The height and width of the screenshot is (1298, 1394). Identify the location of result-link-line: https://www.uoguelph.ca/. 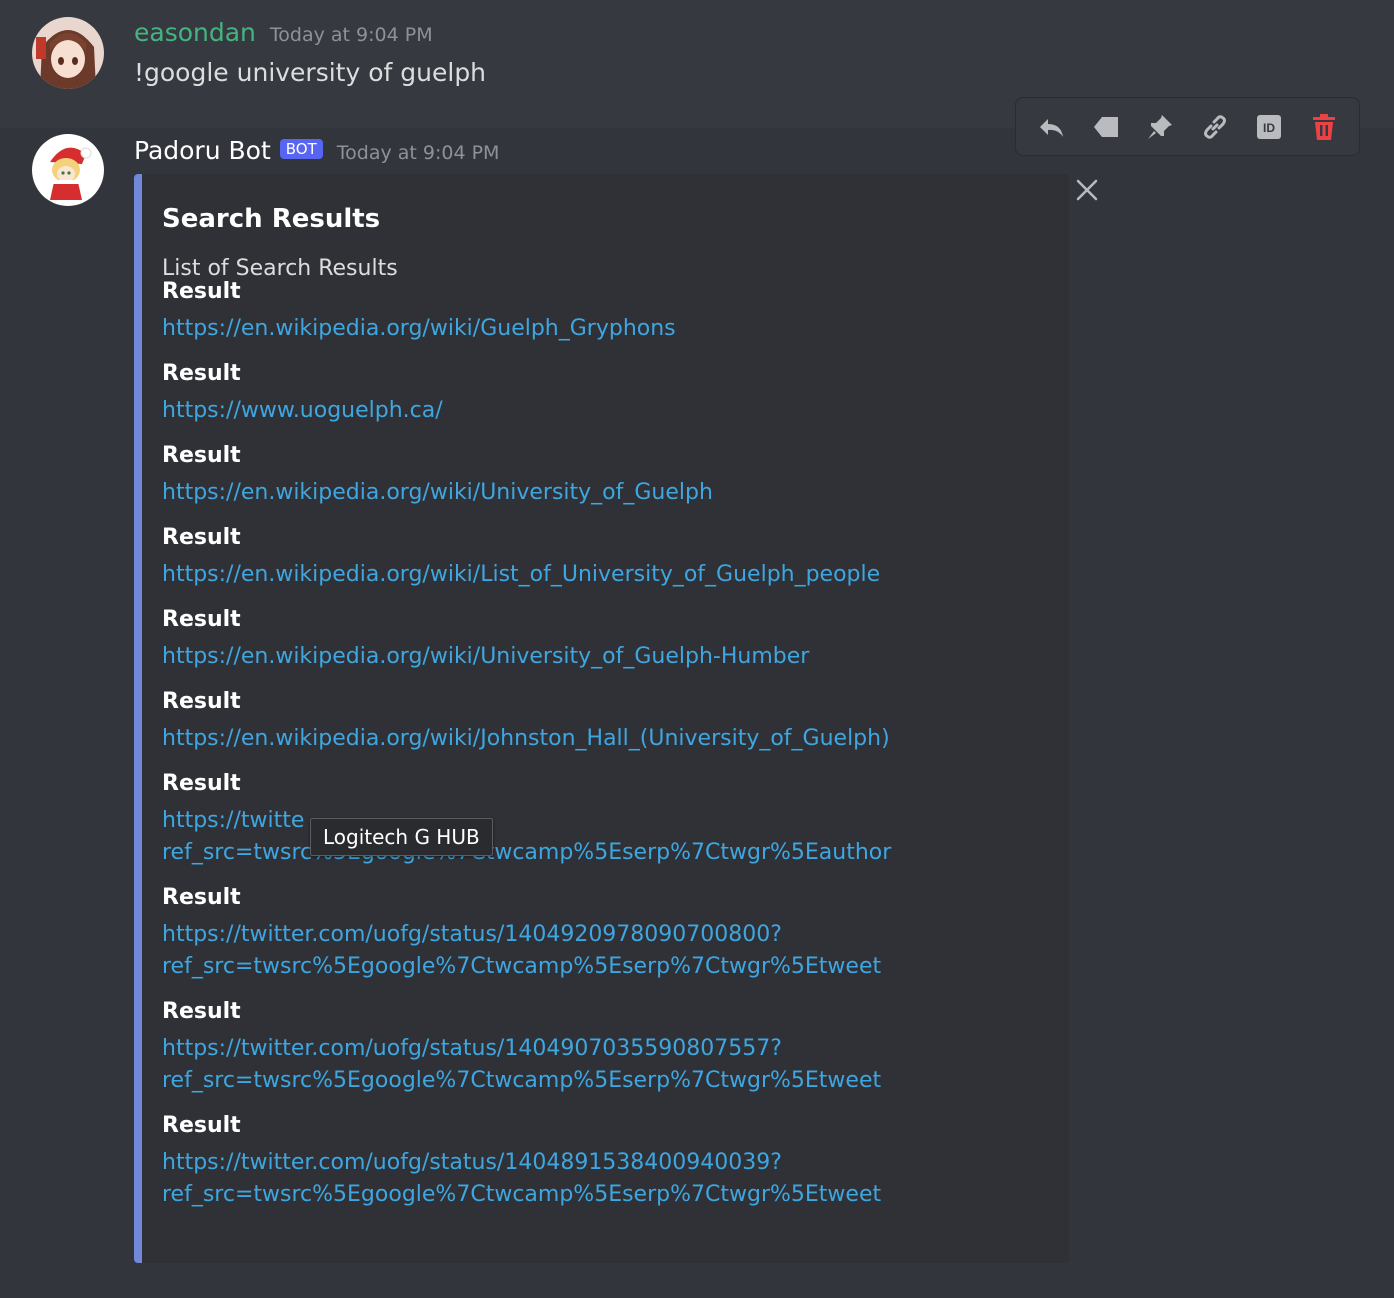
(302, 411).